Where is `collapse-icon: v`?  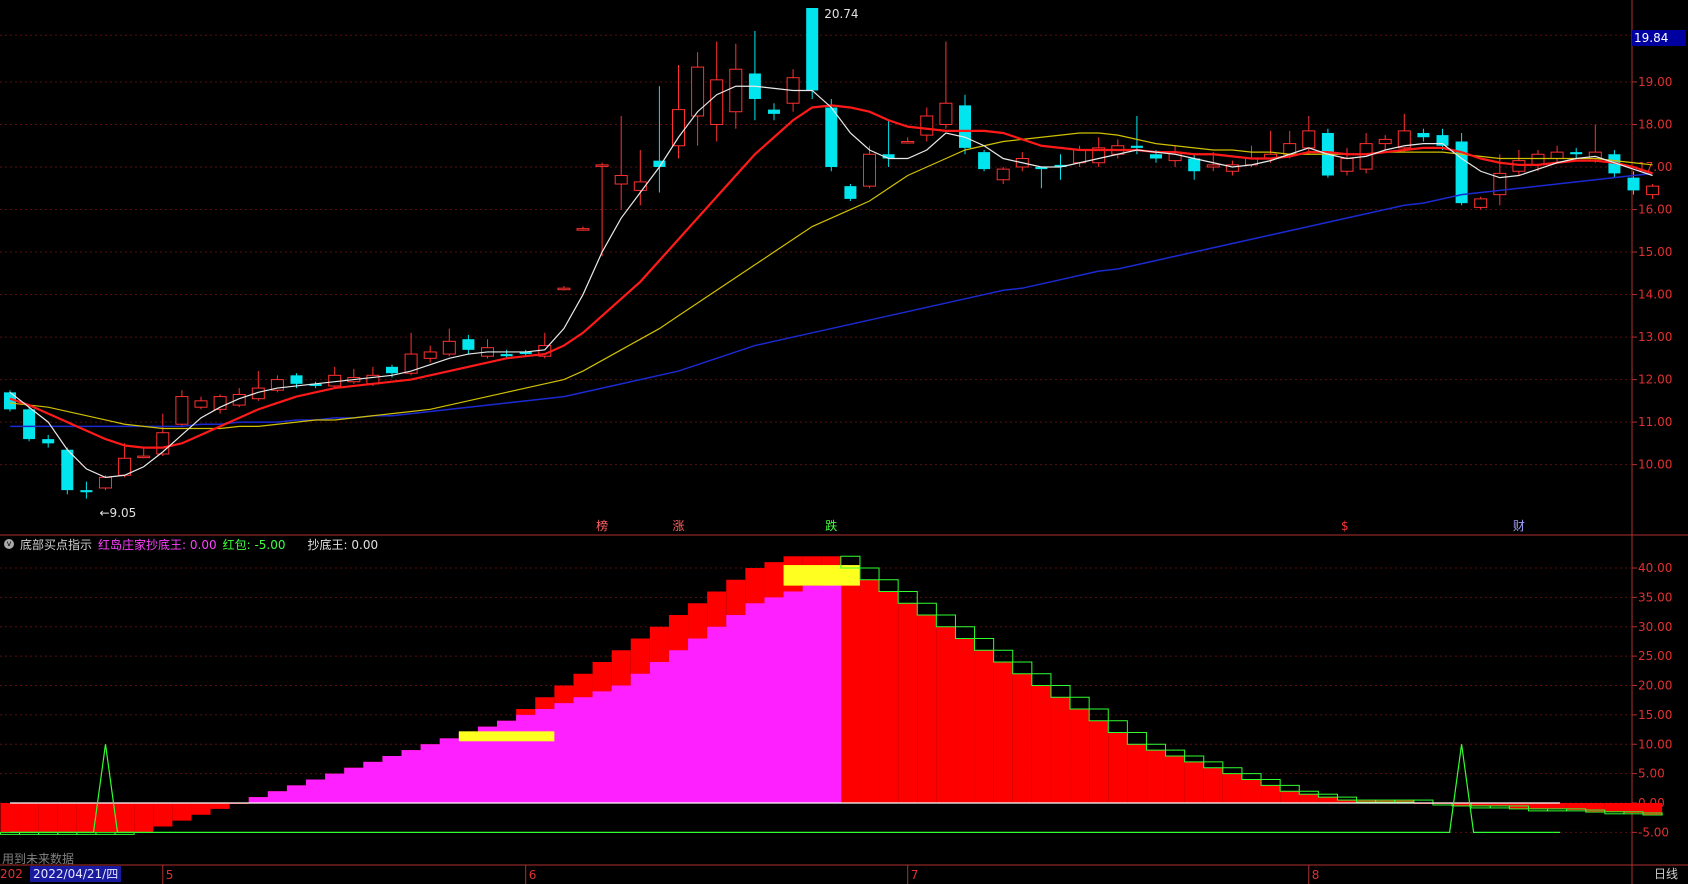 collapse-icon: v is located at coordinates (9, 544).